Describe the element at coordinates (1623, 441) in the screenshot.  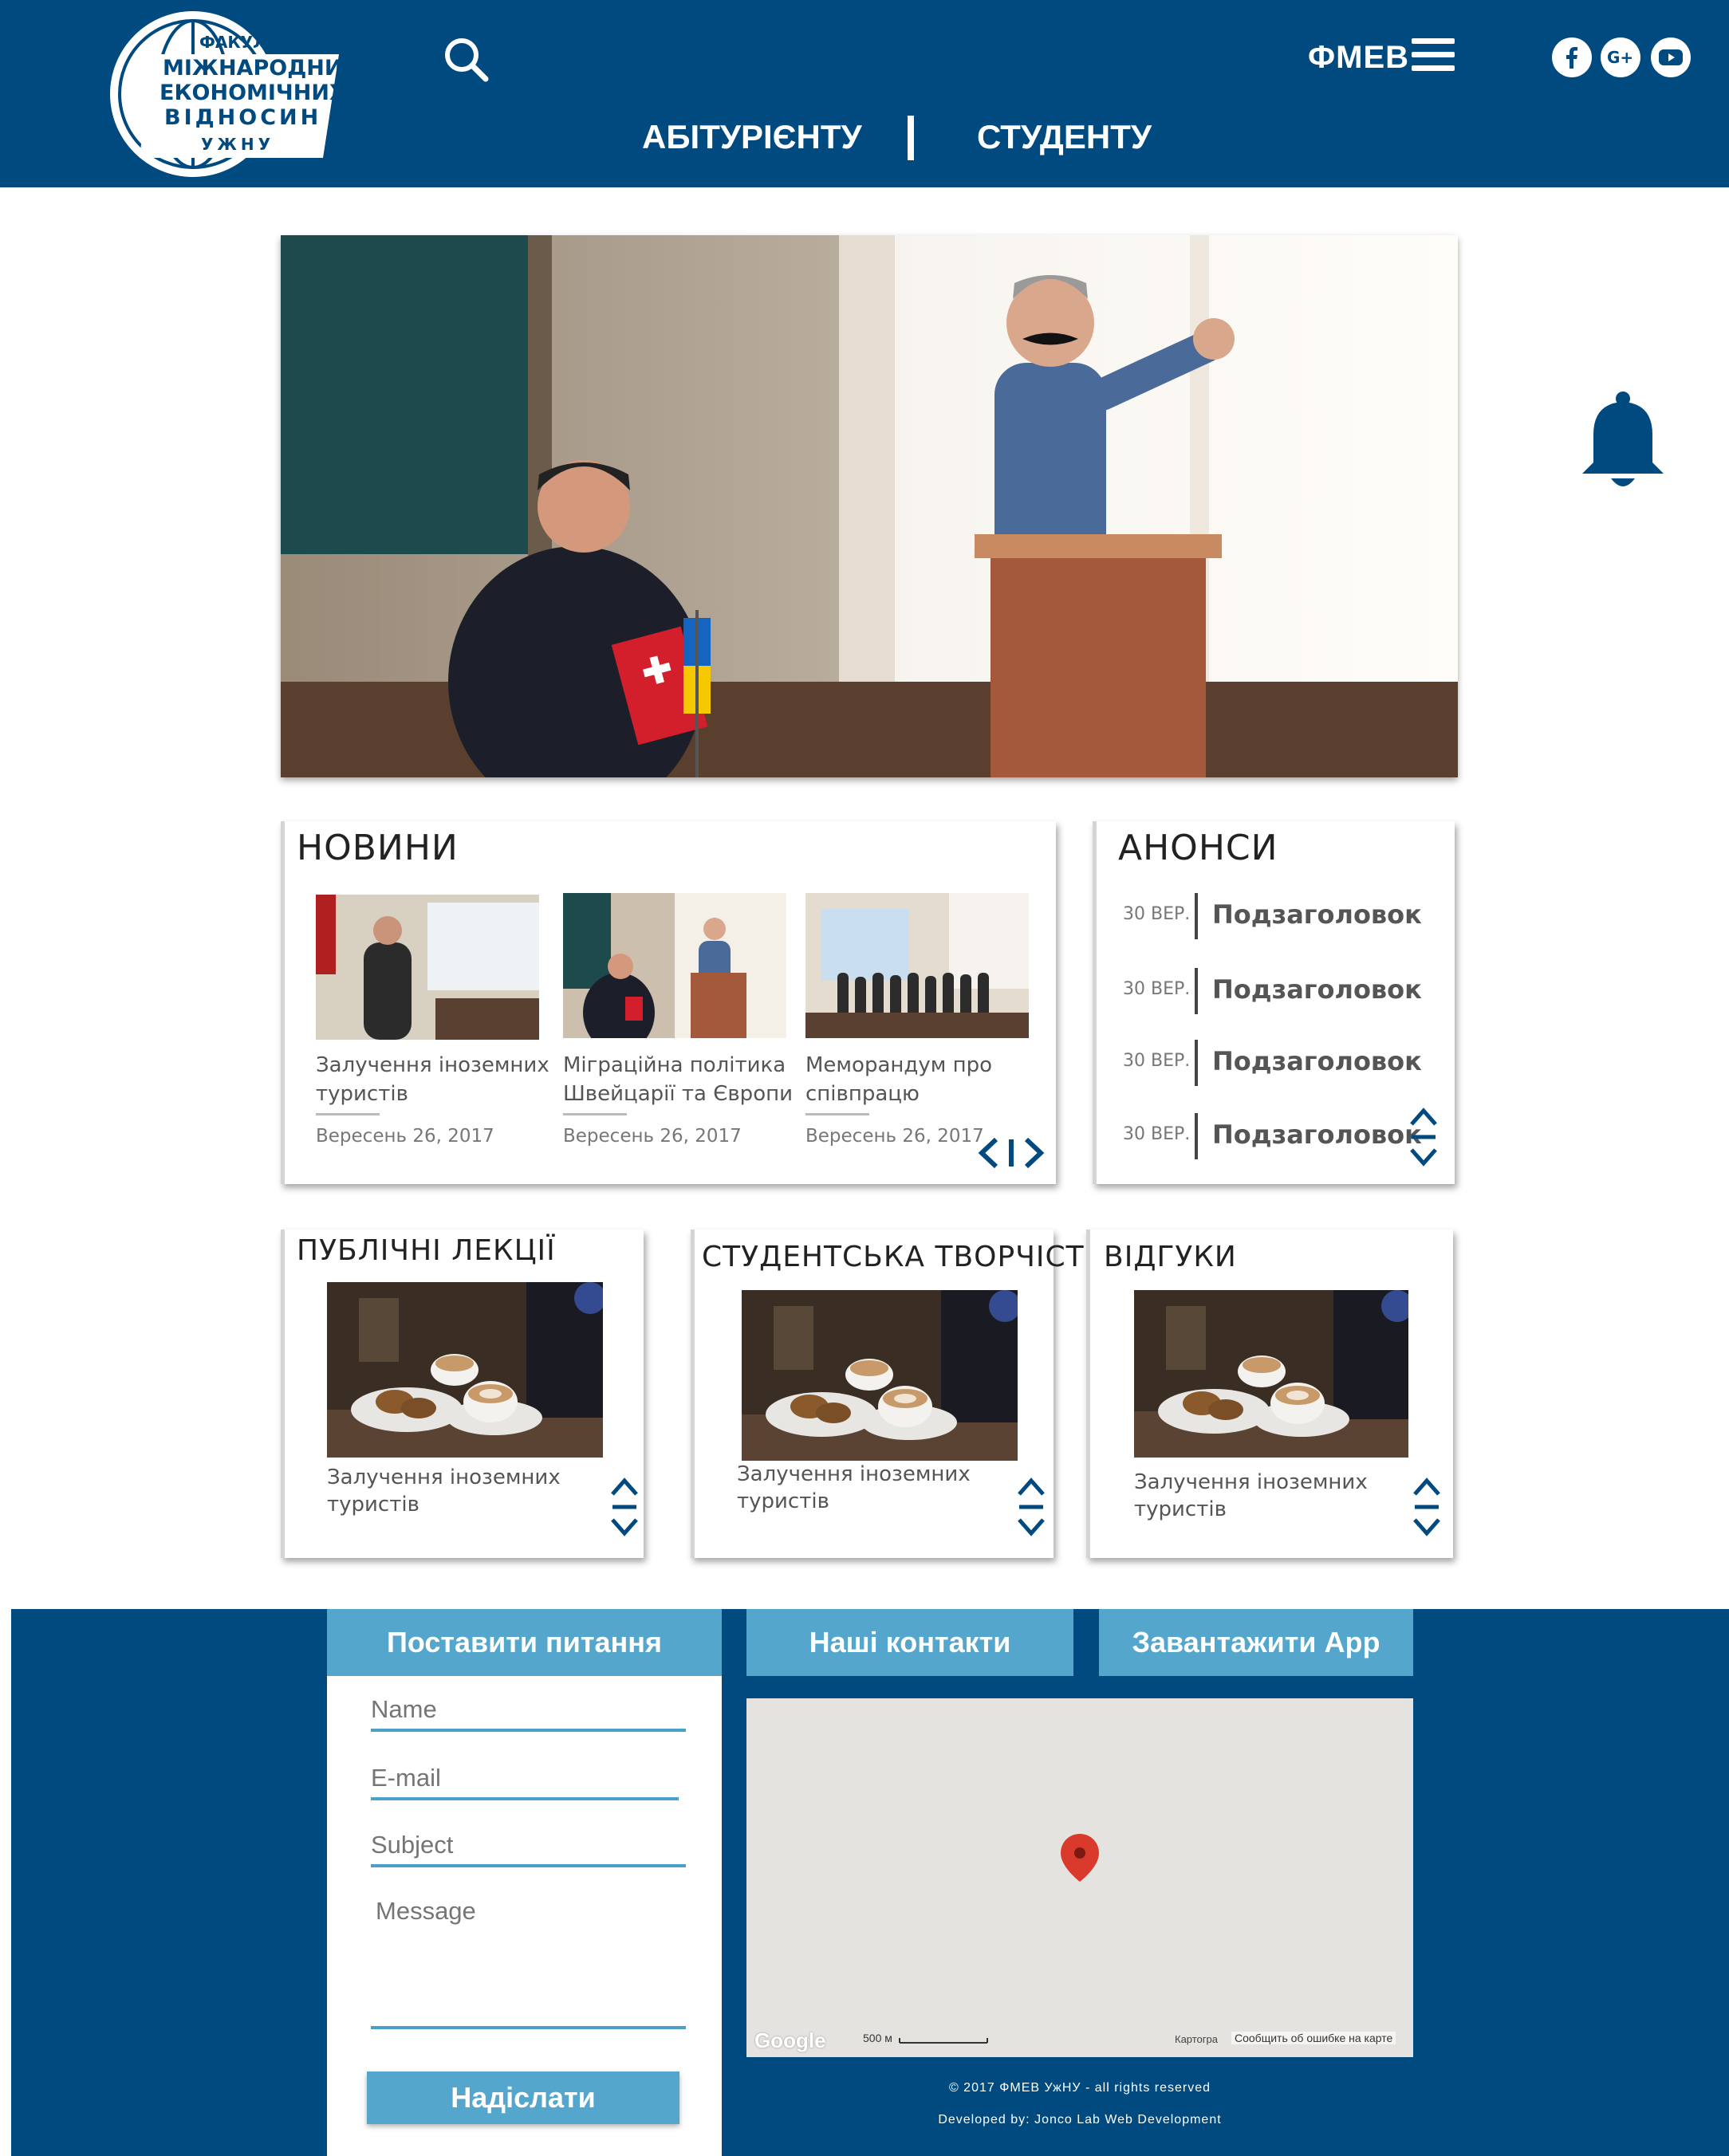
I see `bell-icon` at that location.